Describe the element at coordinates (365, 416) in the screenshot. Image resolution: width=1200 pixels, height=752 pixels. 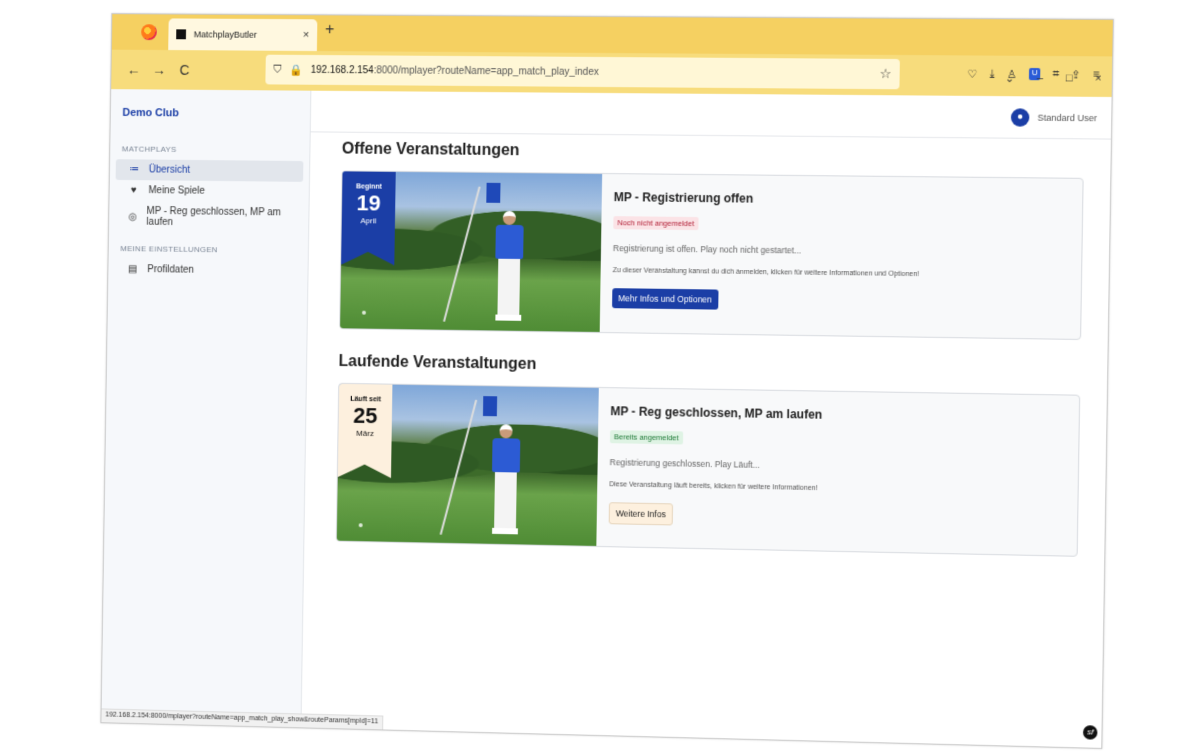
I see `ribbon-day: 25` at that location.